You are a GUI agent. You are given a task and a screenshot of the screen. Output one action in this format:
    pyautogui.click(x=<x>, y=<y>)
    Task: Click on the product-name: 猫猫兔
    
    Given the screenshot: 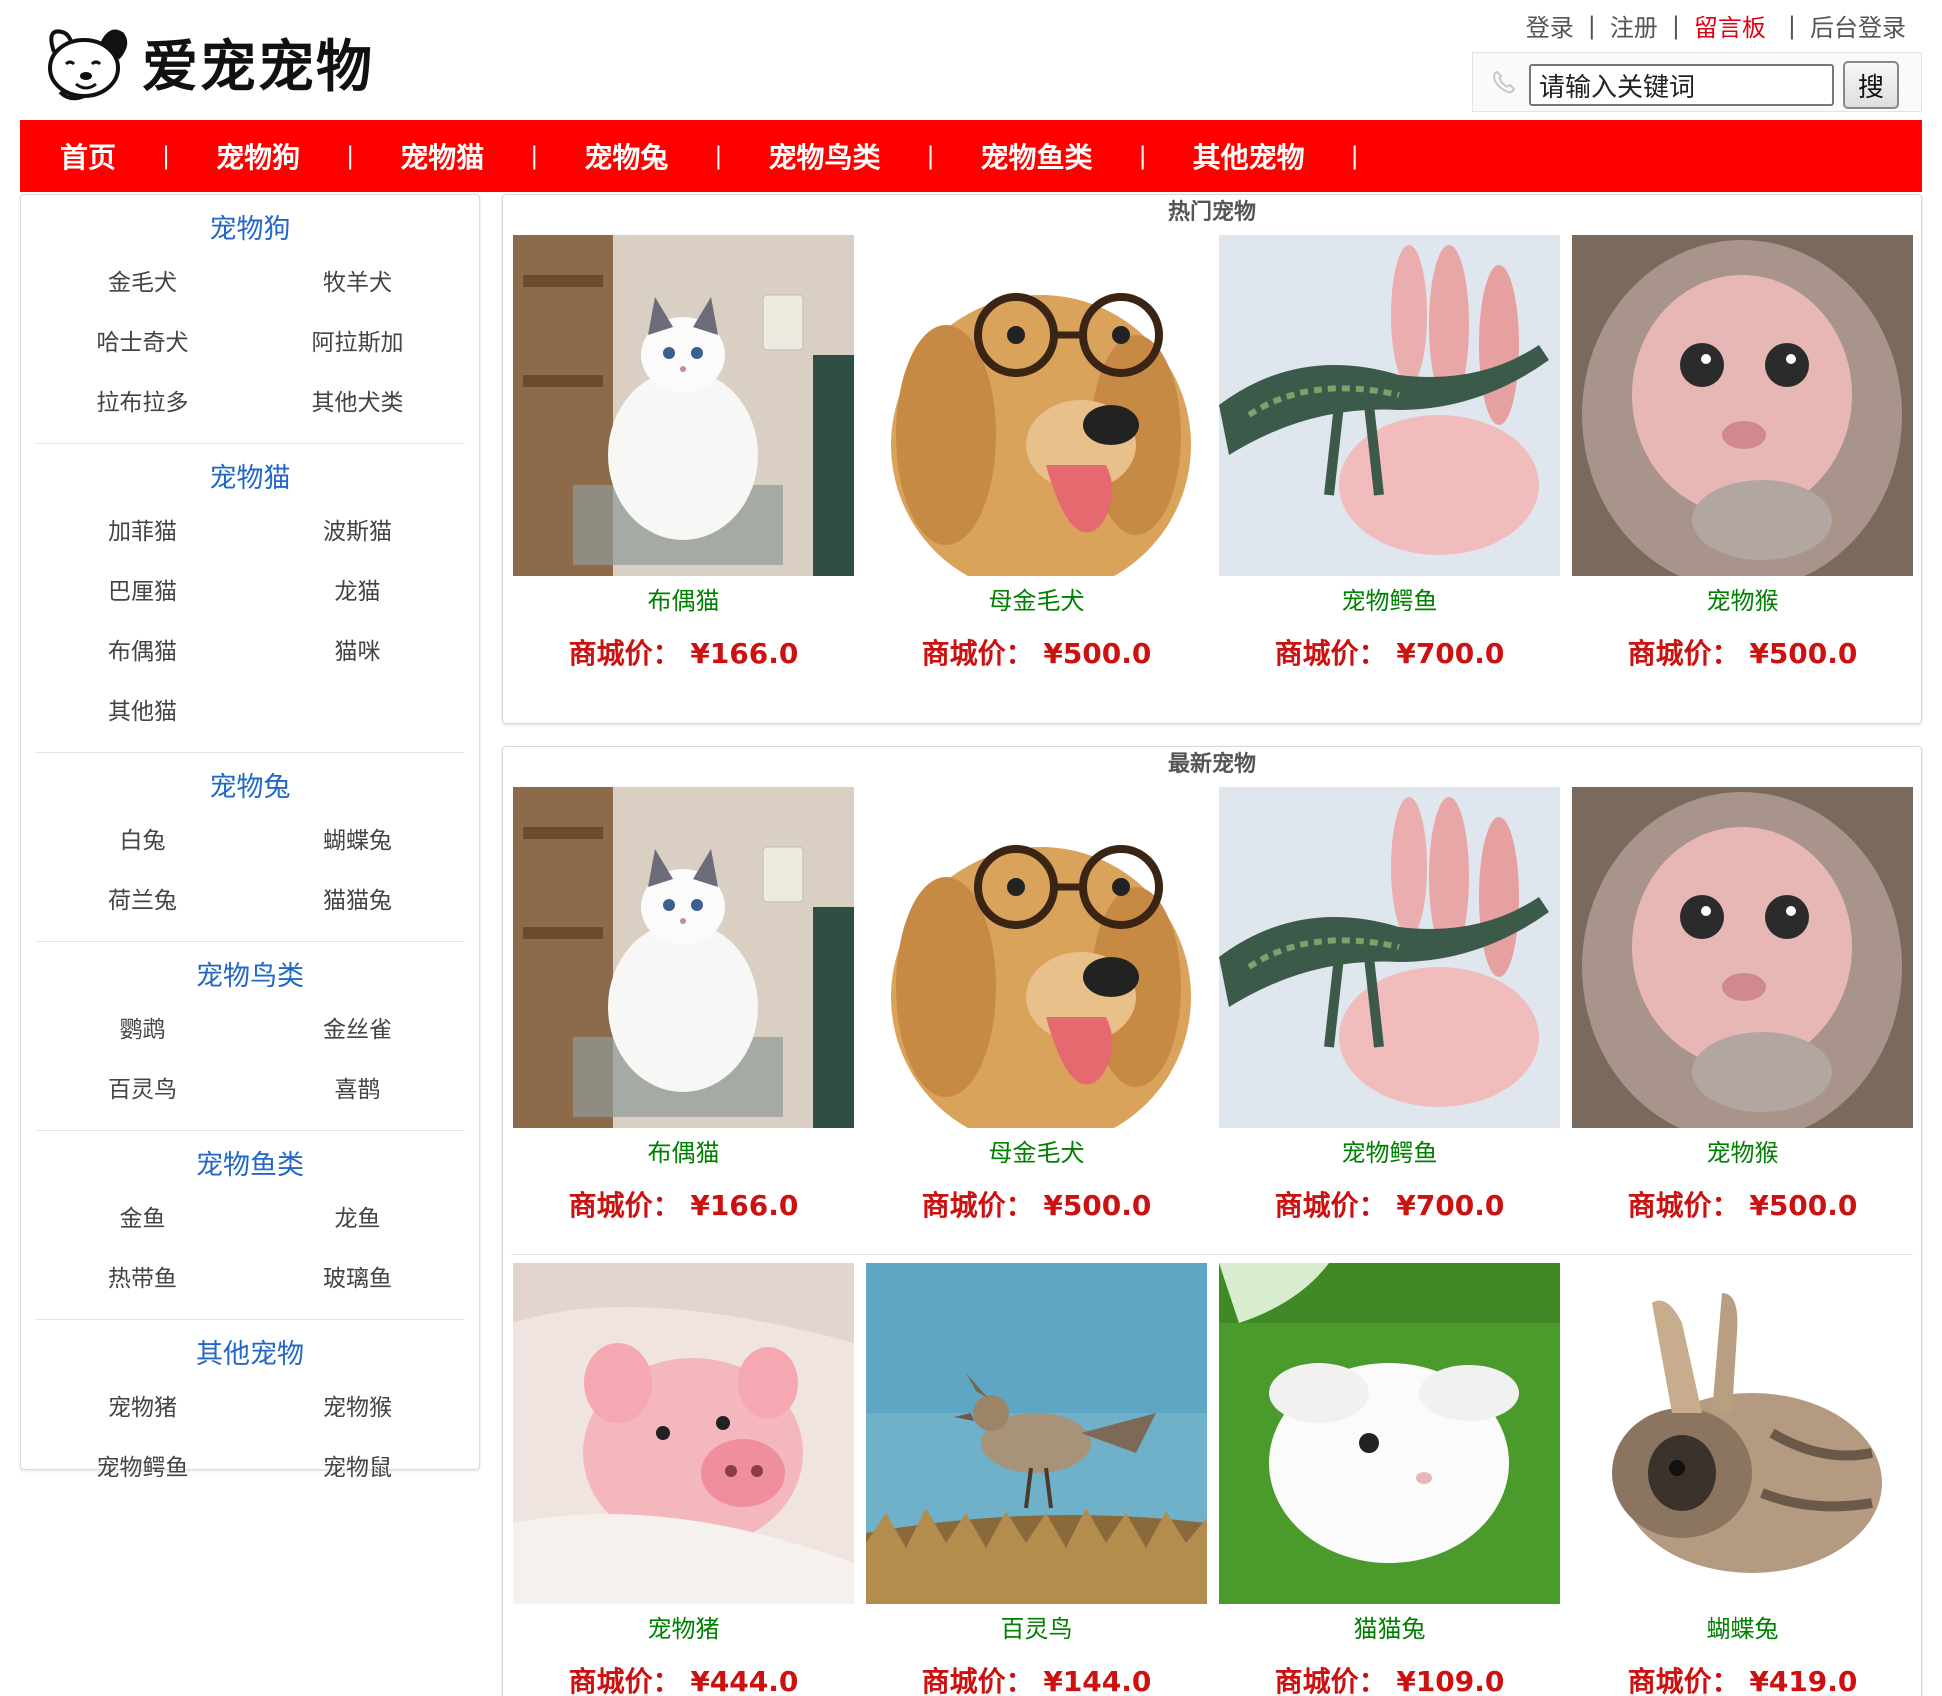 What is the action you would take?
    pyautogui.click(x=1389, y=1629)
    